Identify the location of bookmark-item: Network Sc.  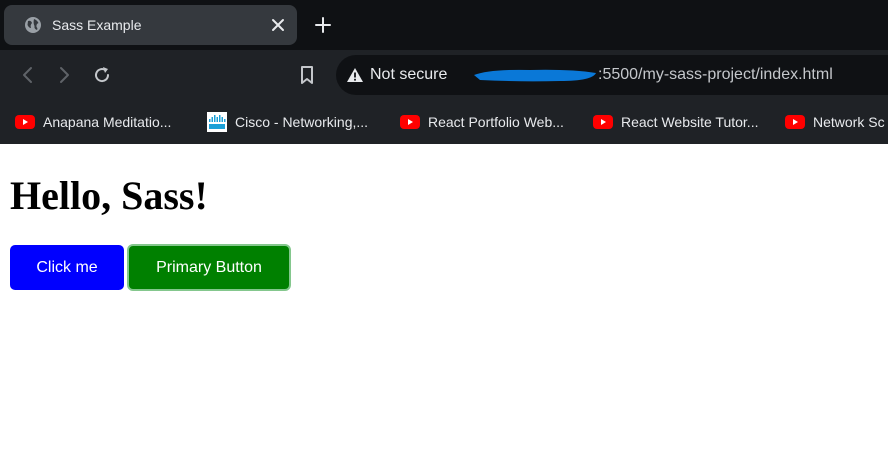
(835, 122).